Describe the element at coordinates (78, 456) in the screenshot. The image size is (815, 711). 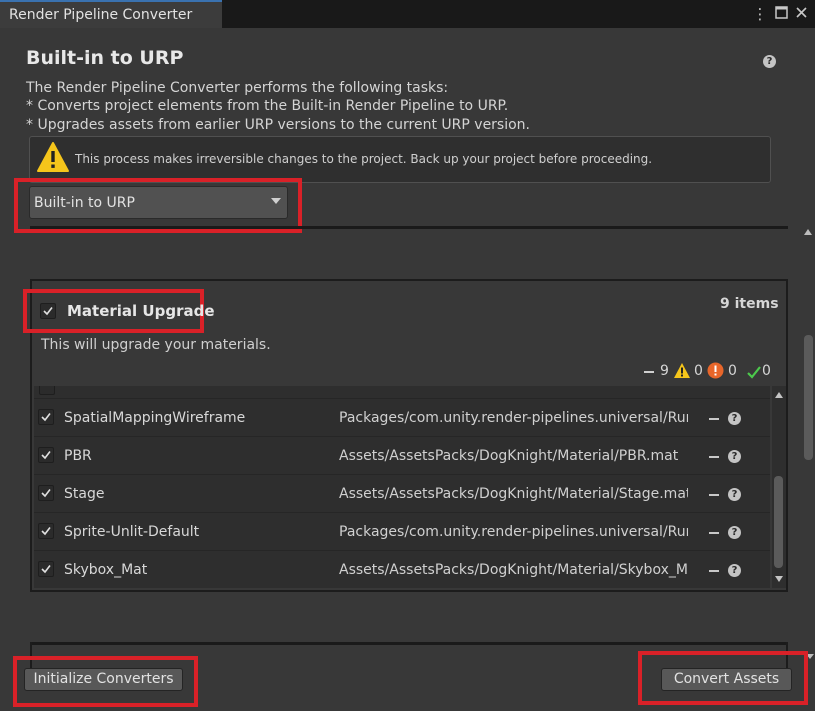
I see `item-name: PBR` at that location.